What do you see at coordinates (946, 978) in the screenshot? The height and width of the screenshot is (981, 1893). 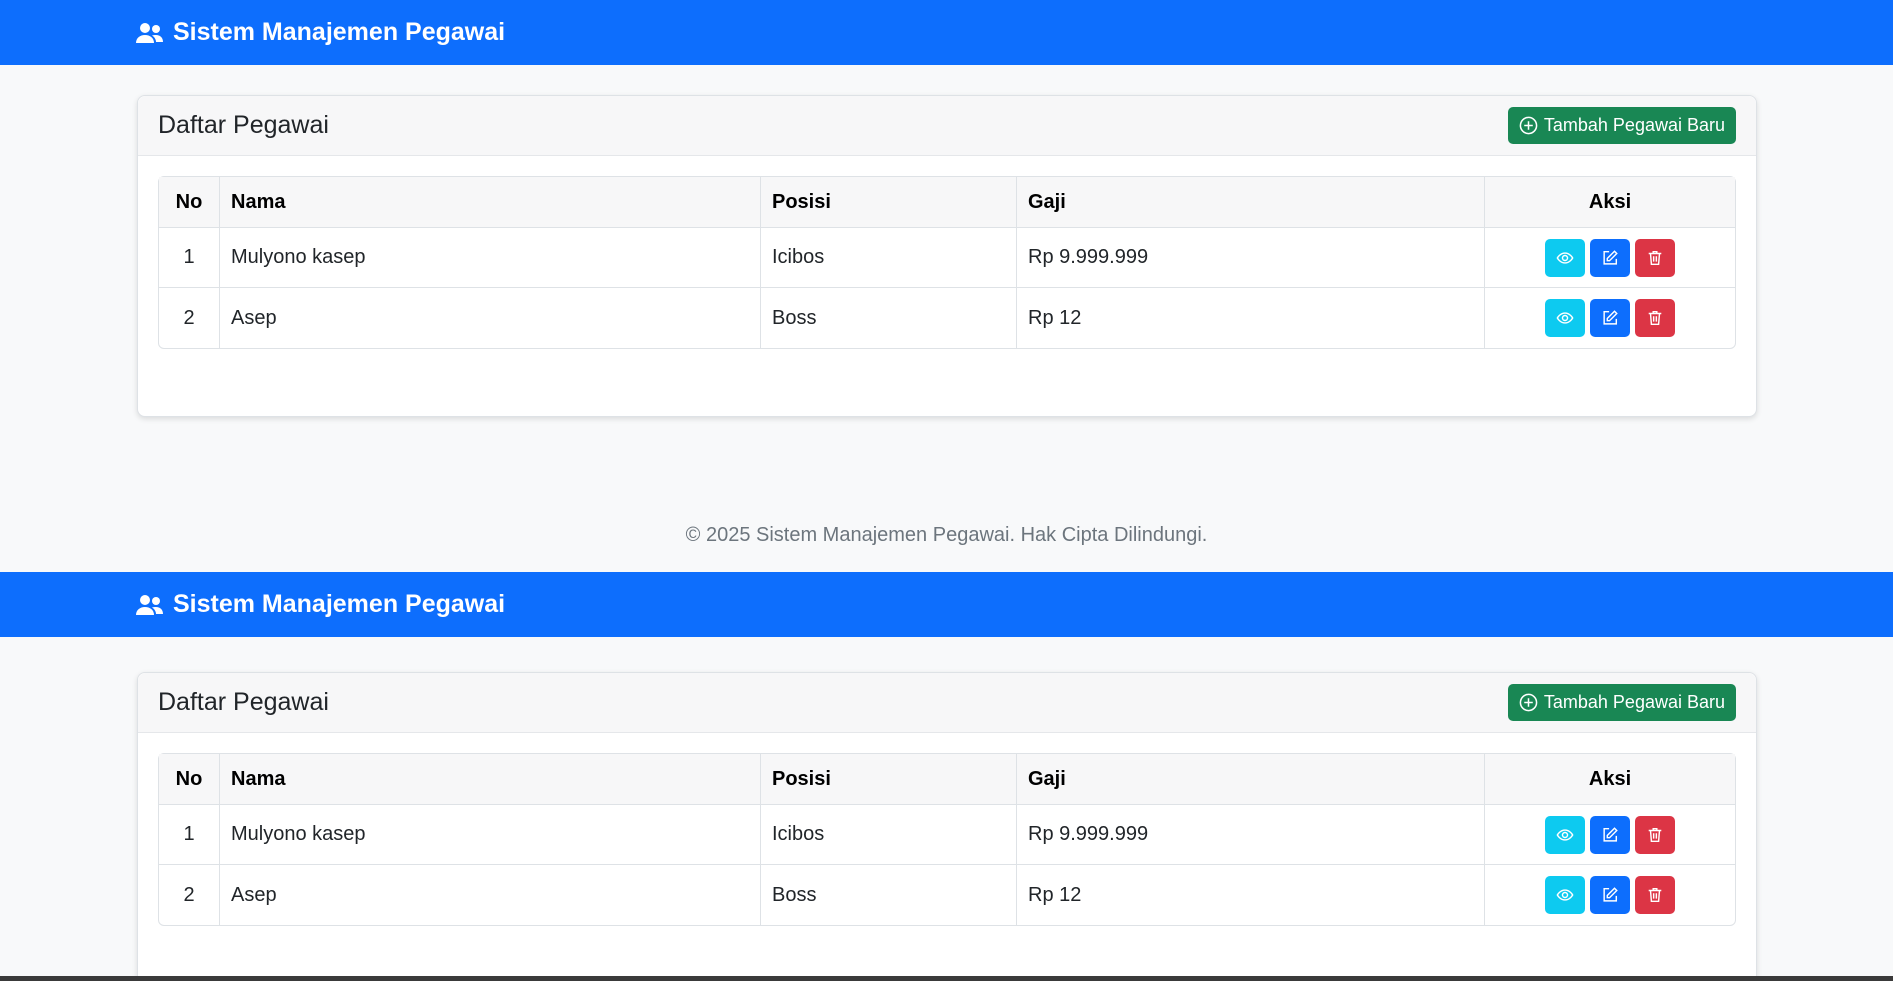 I see `window-bottom-edge` at bounding box center [946, 978].